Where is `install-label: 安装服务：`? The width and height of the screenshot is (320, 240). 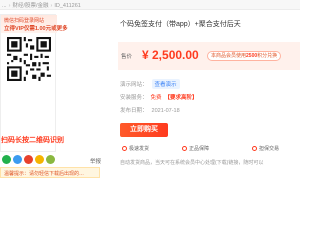 install-label: 安装服务： is located at coordinates (134, 98).